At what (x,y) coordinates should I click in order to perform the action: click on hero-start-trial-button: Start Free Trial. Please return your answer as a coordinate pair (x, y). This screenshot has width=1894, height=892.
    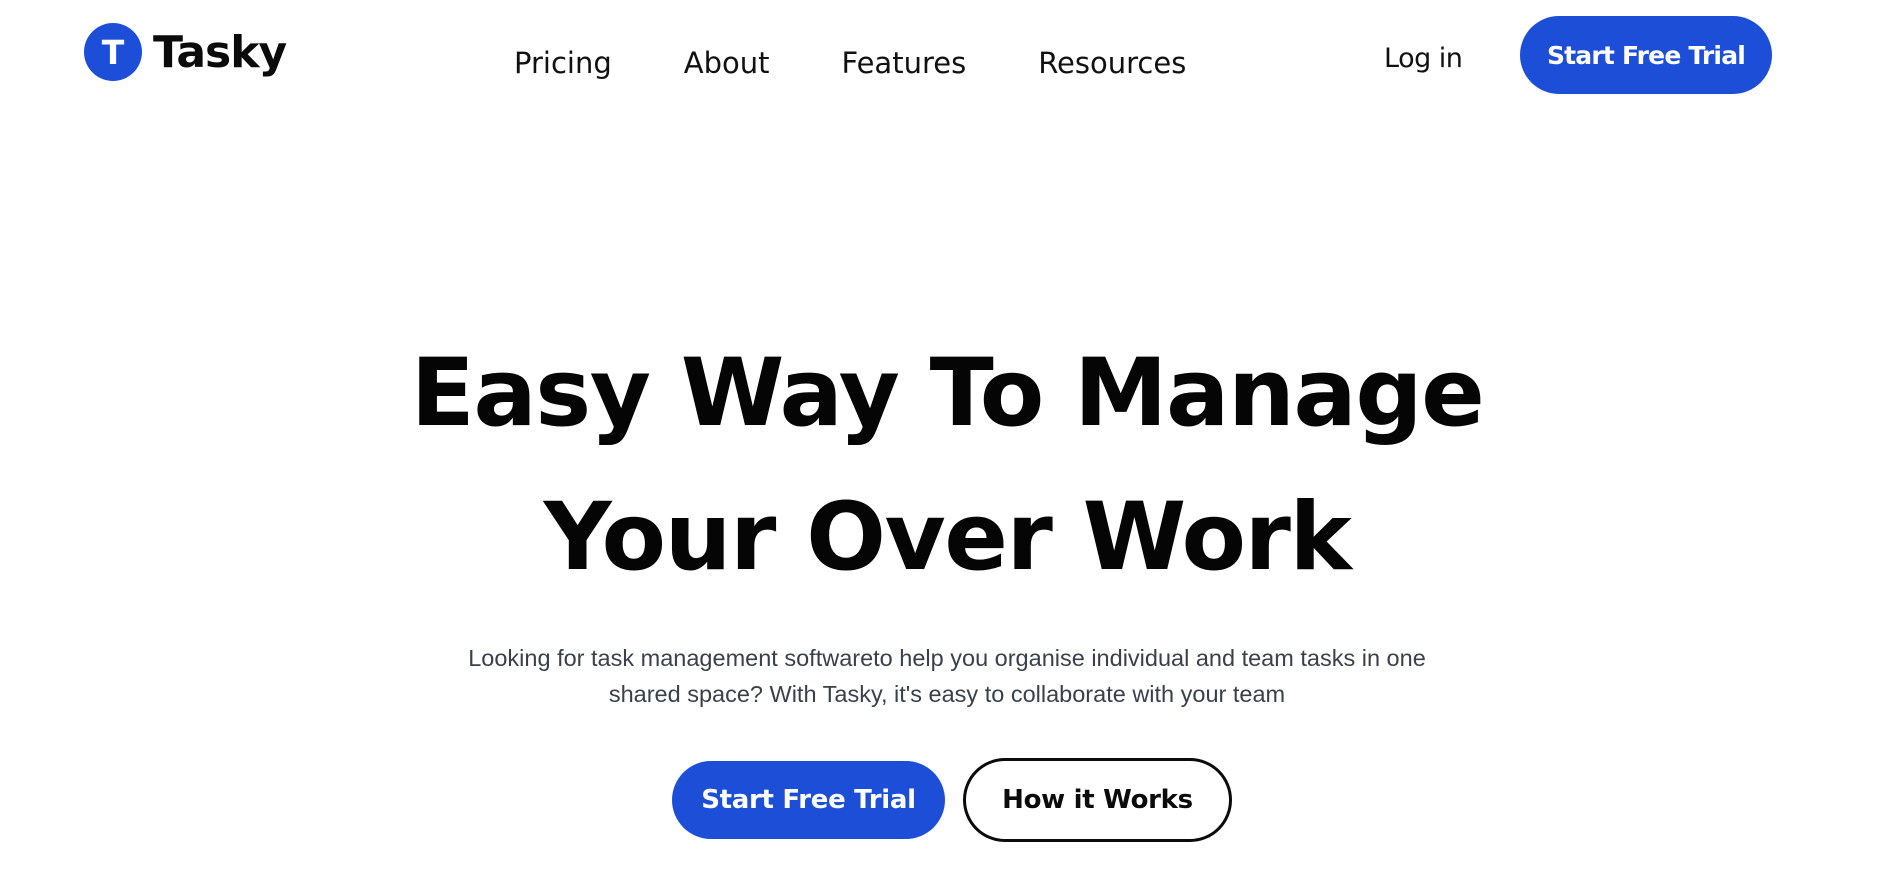
    Looking at the image, I should click on (808, 800).